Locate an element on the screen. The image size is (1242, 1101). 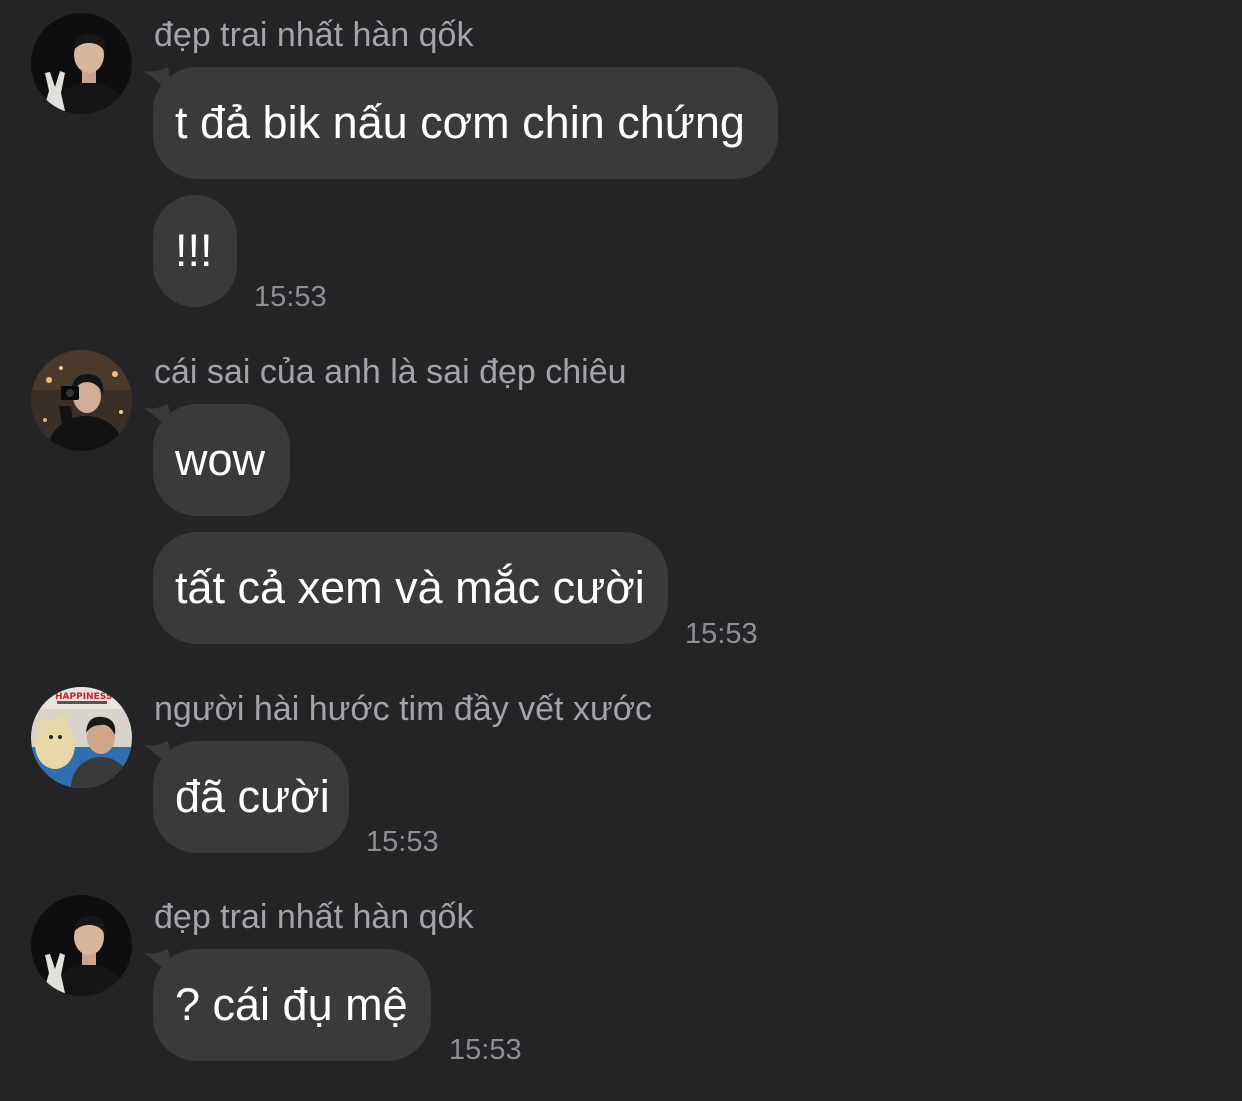
message-bubble: tất cả xem và mắc cười is located at coordinates (410, 588).